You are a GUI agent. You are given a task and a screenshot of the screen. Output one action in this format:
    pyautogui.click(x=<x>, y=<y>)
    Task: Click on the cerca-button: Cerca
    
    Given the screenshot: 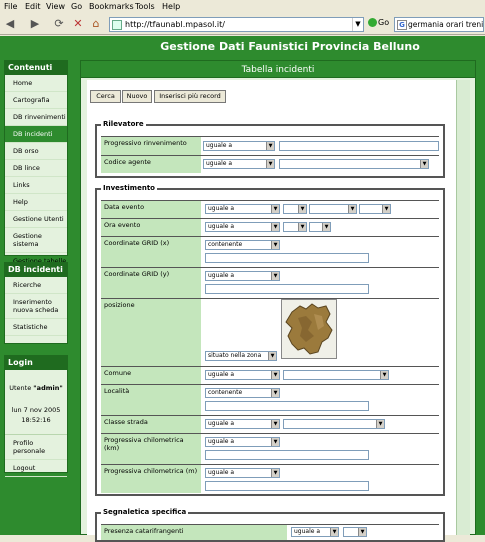 What is the action you would take?
    pyautogui.click(x=105, y=96)
    